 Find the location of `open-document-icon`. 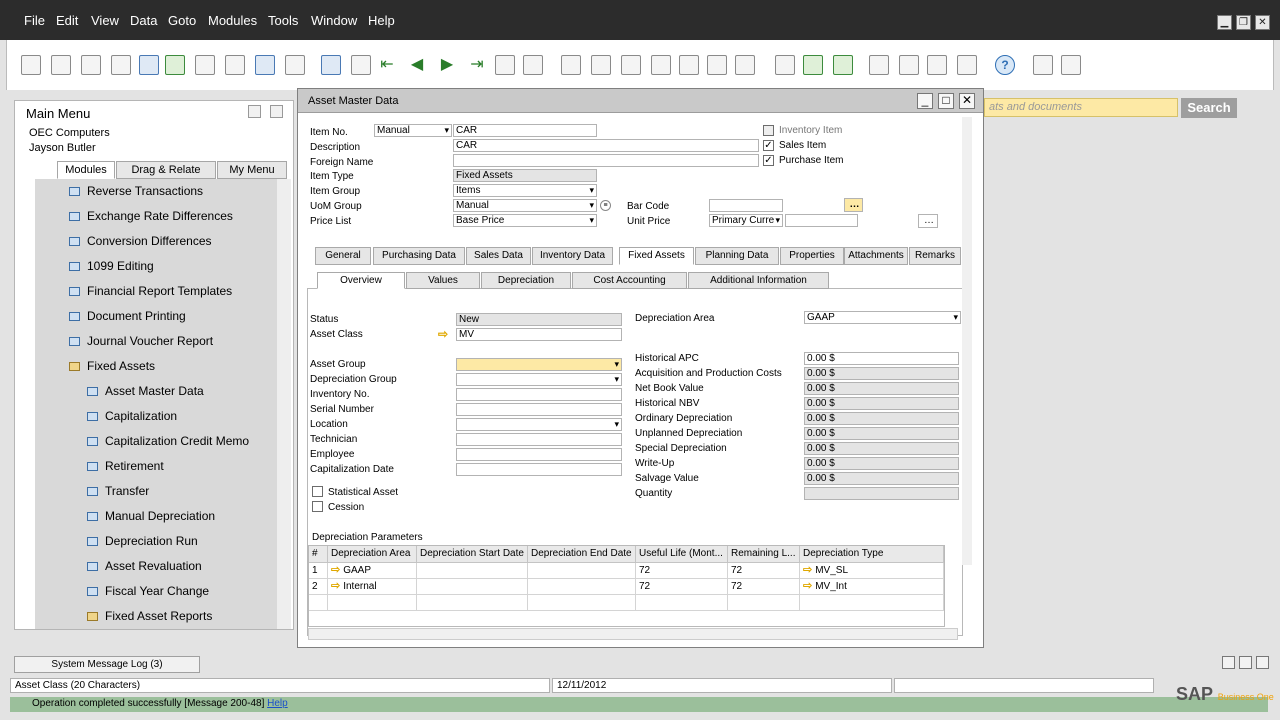

open-document-icon is located at coordinates (879, 65).